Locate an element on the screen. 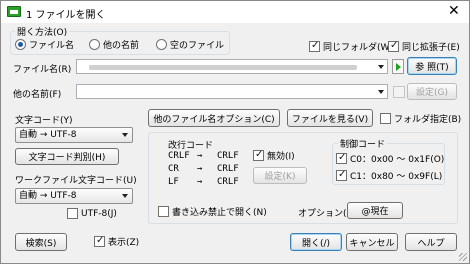 The width and height of the screenshot is (470, 264). radio-other-name: 他の名前 is located at coordinates (114, 44).